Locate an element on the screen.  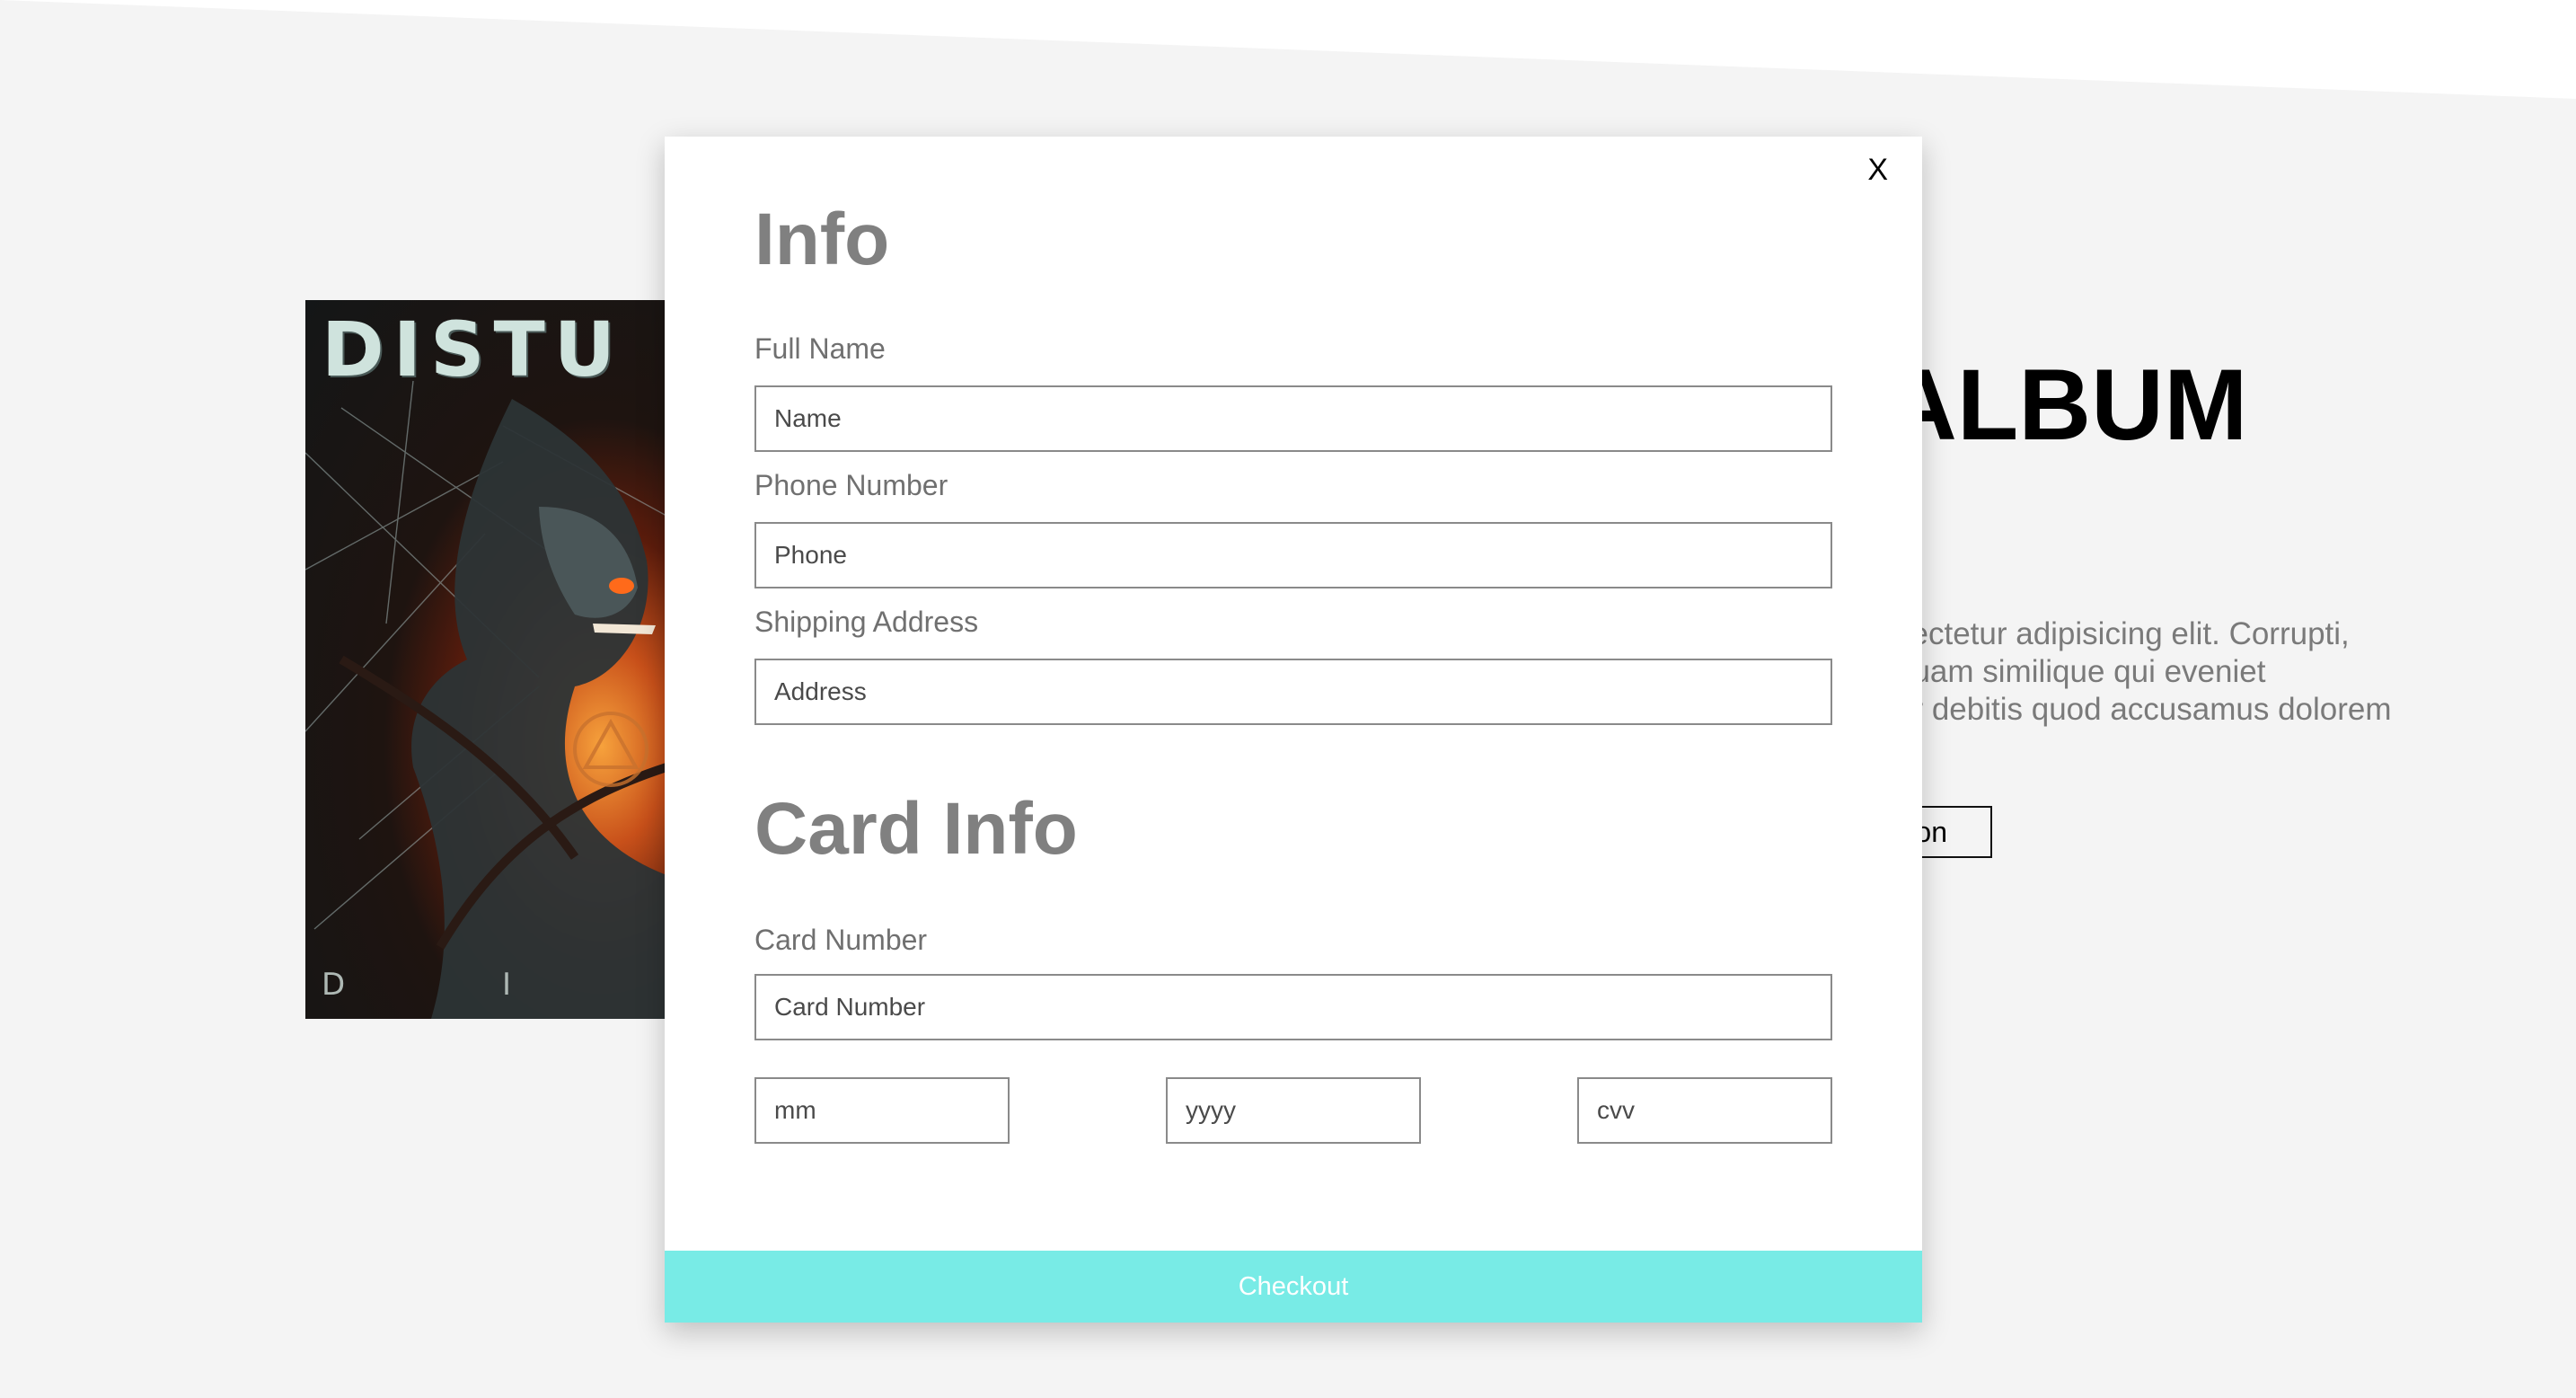
info-heading: Info is located at coordinates (822, 239).